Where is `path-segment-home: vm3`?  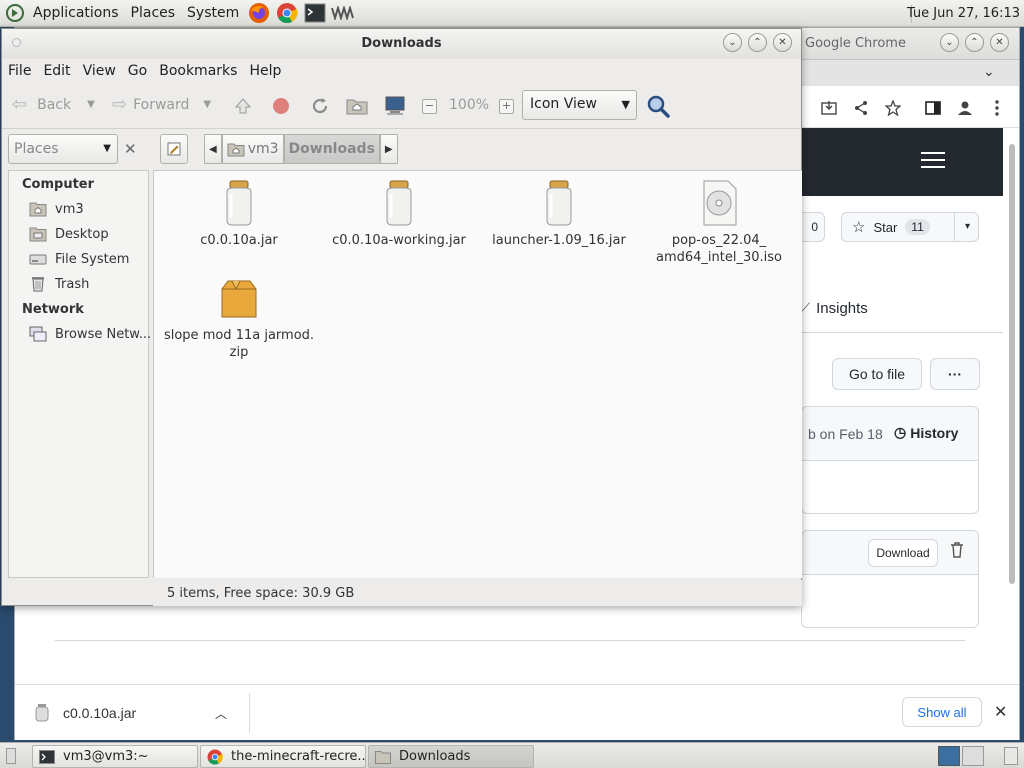 path-segment-home: vm3 is located at coordinates (252, 149).